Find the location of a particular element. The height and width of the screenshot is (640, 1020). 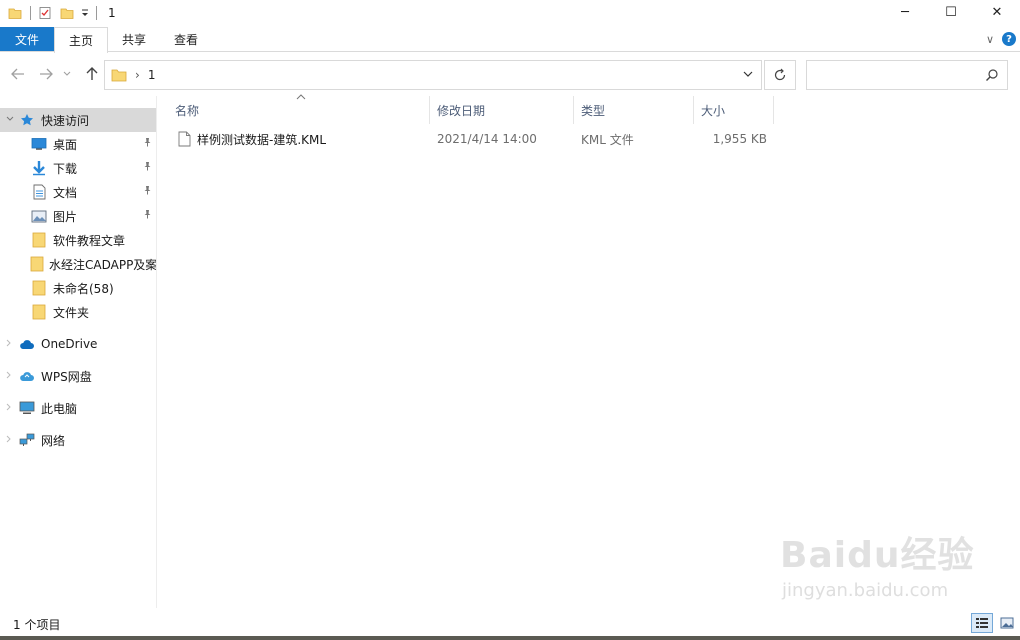

tab-share: 共享 is located at coordinates (134, 39).